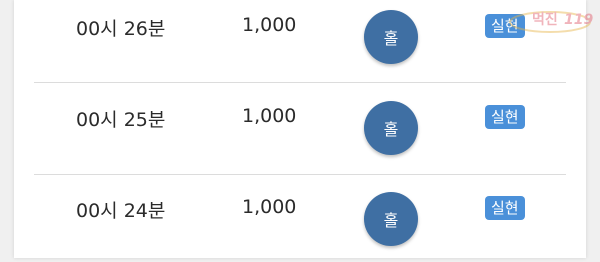 The image size is (600, 262). I want to click on watermark-text: 먹진, so click(545, 19).